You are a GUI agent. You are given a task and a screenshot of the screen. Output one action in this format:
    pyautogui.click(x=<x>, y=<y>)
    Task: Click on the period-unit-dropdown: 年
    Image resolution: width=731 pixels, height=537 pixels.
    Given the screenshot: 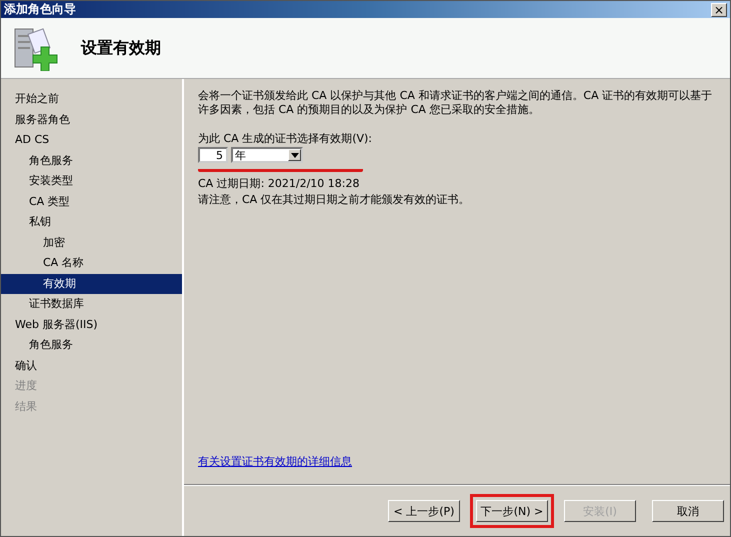 What is the action you would take?
    pyautogui.click(x=267, y=155)
    